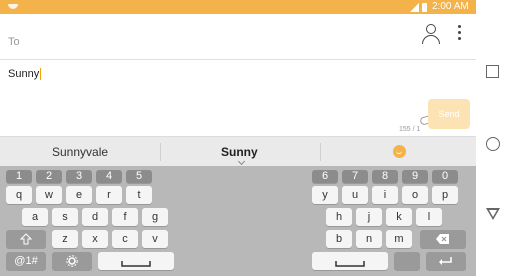 This screenshot has height=276, width=506. What do you see at coordinates (369, 239) in the screenshot?
I see `letter-key: n` at bounding box center [369, 239].